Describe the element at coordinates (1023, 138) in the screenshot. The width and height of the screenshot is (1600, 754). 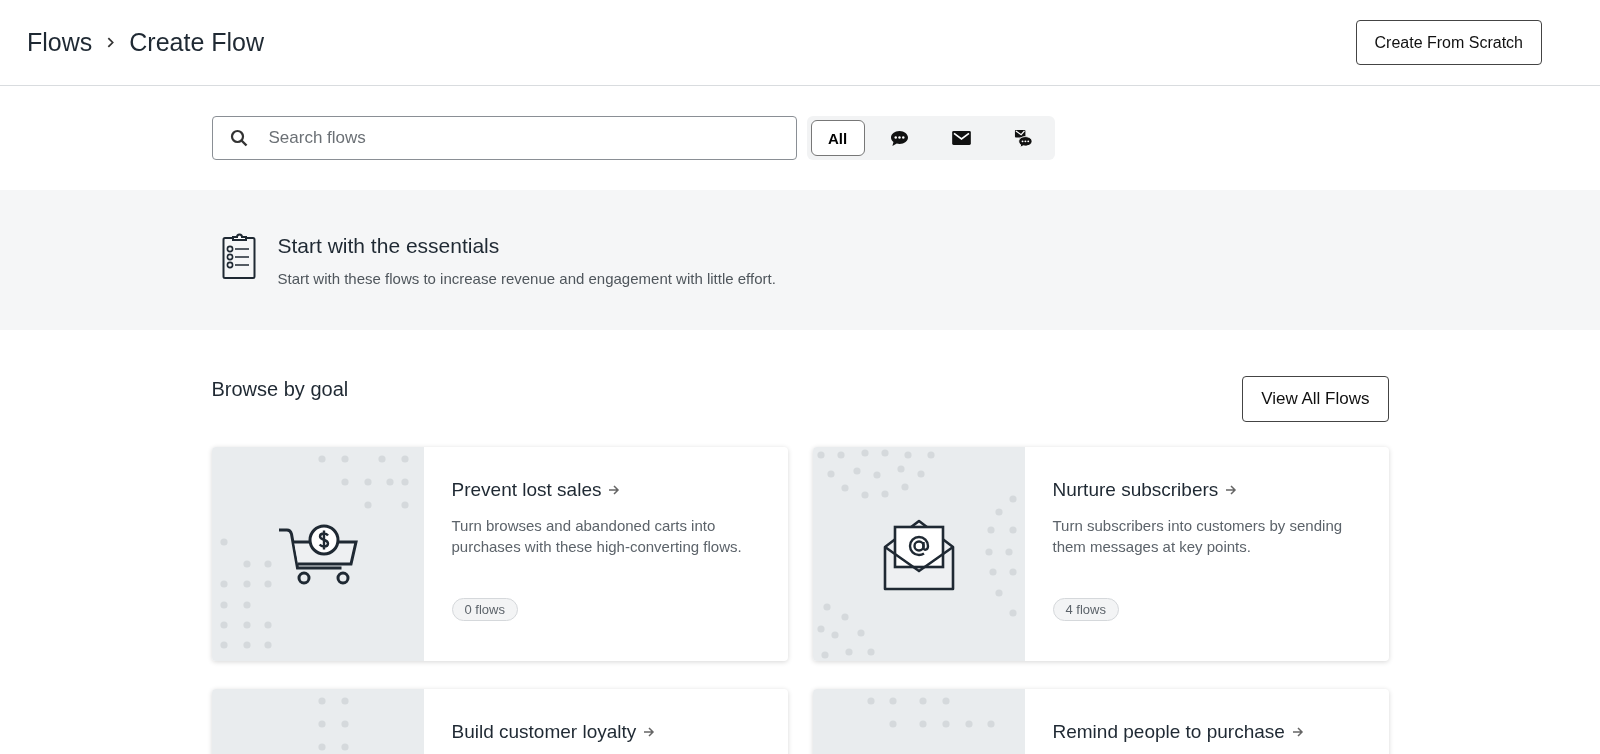
I see `envelope-chat-icon` at that location.